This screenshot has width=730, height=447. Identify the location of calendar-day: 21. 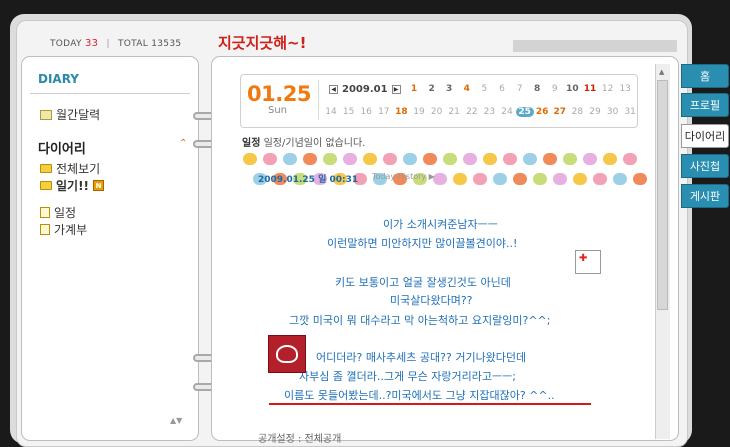
(454, 112).